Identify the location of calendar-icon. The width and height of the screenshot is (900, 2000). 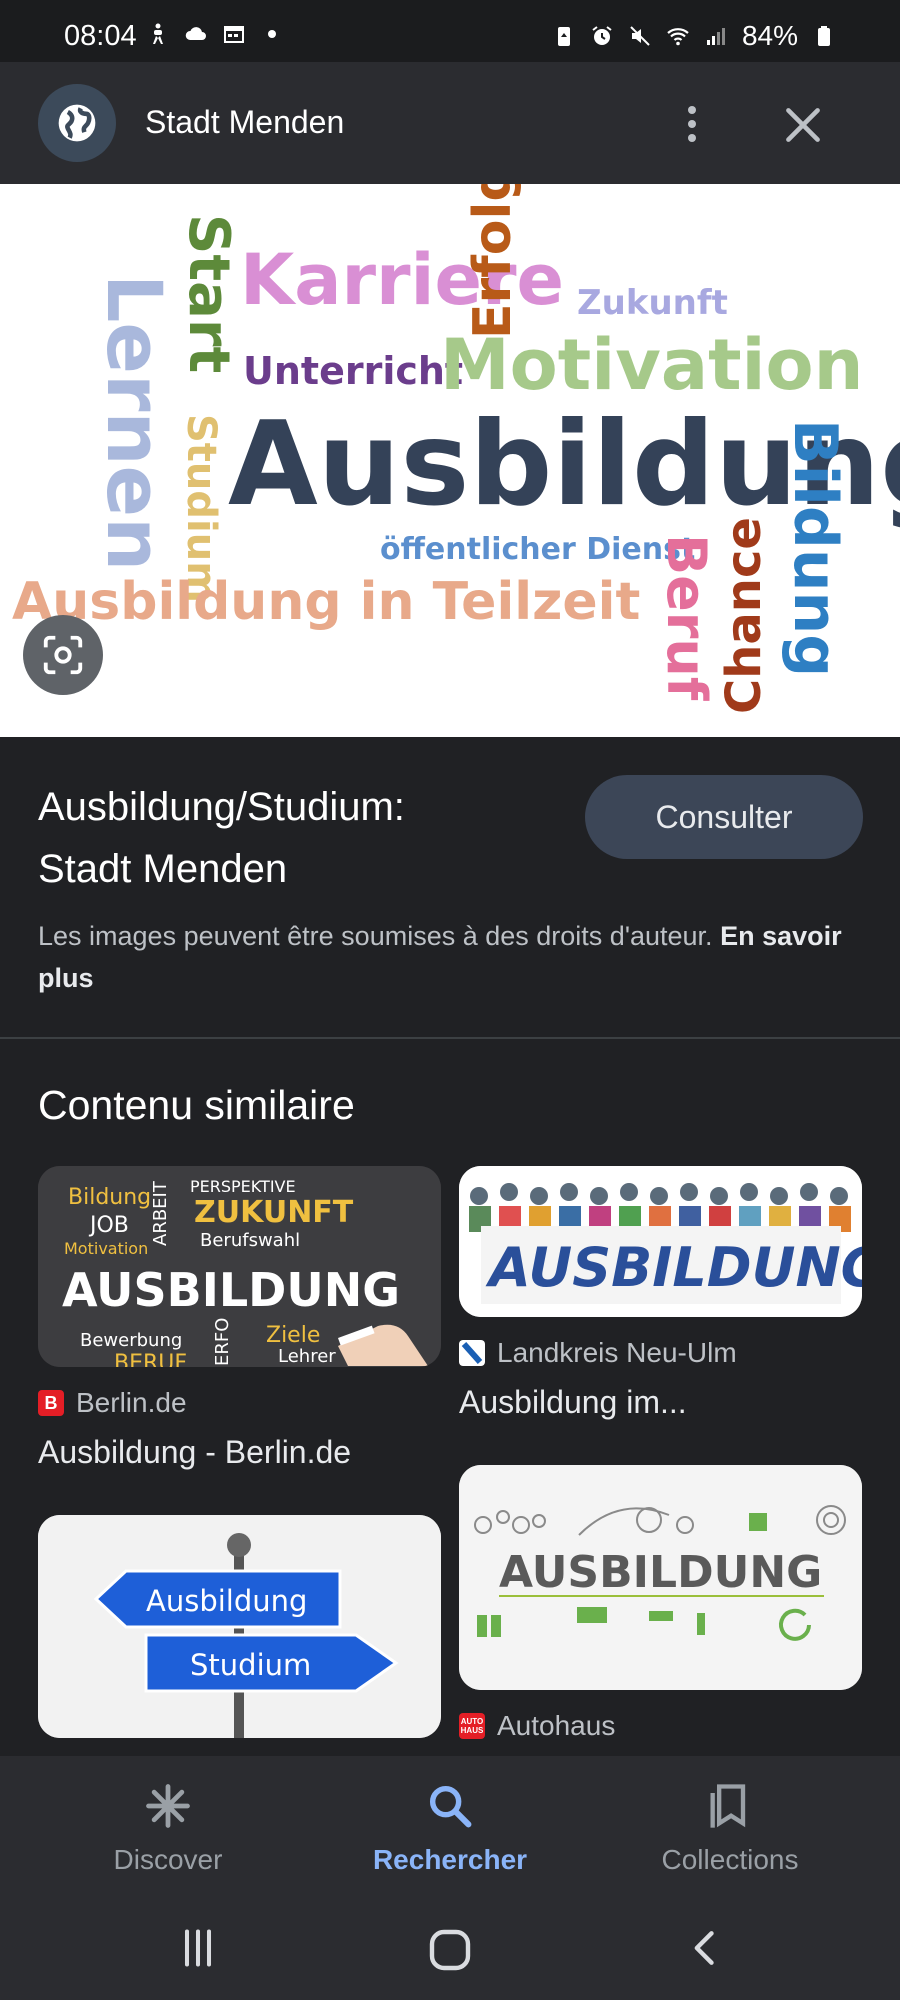
(234, 34).